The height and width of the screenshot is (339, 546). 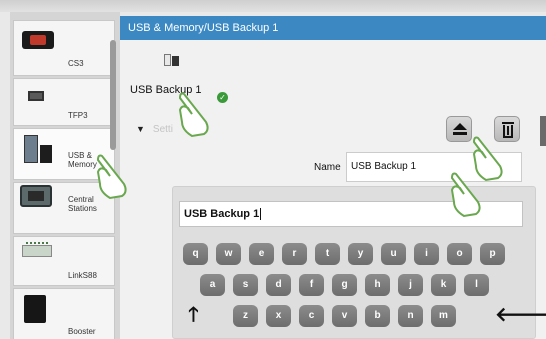 What do you see at coordinates (351, 214) in the screenshot?
I see `keyboard-input: USB Backup 1` at bounding box center [351, 214].